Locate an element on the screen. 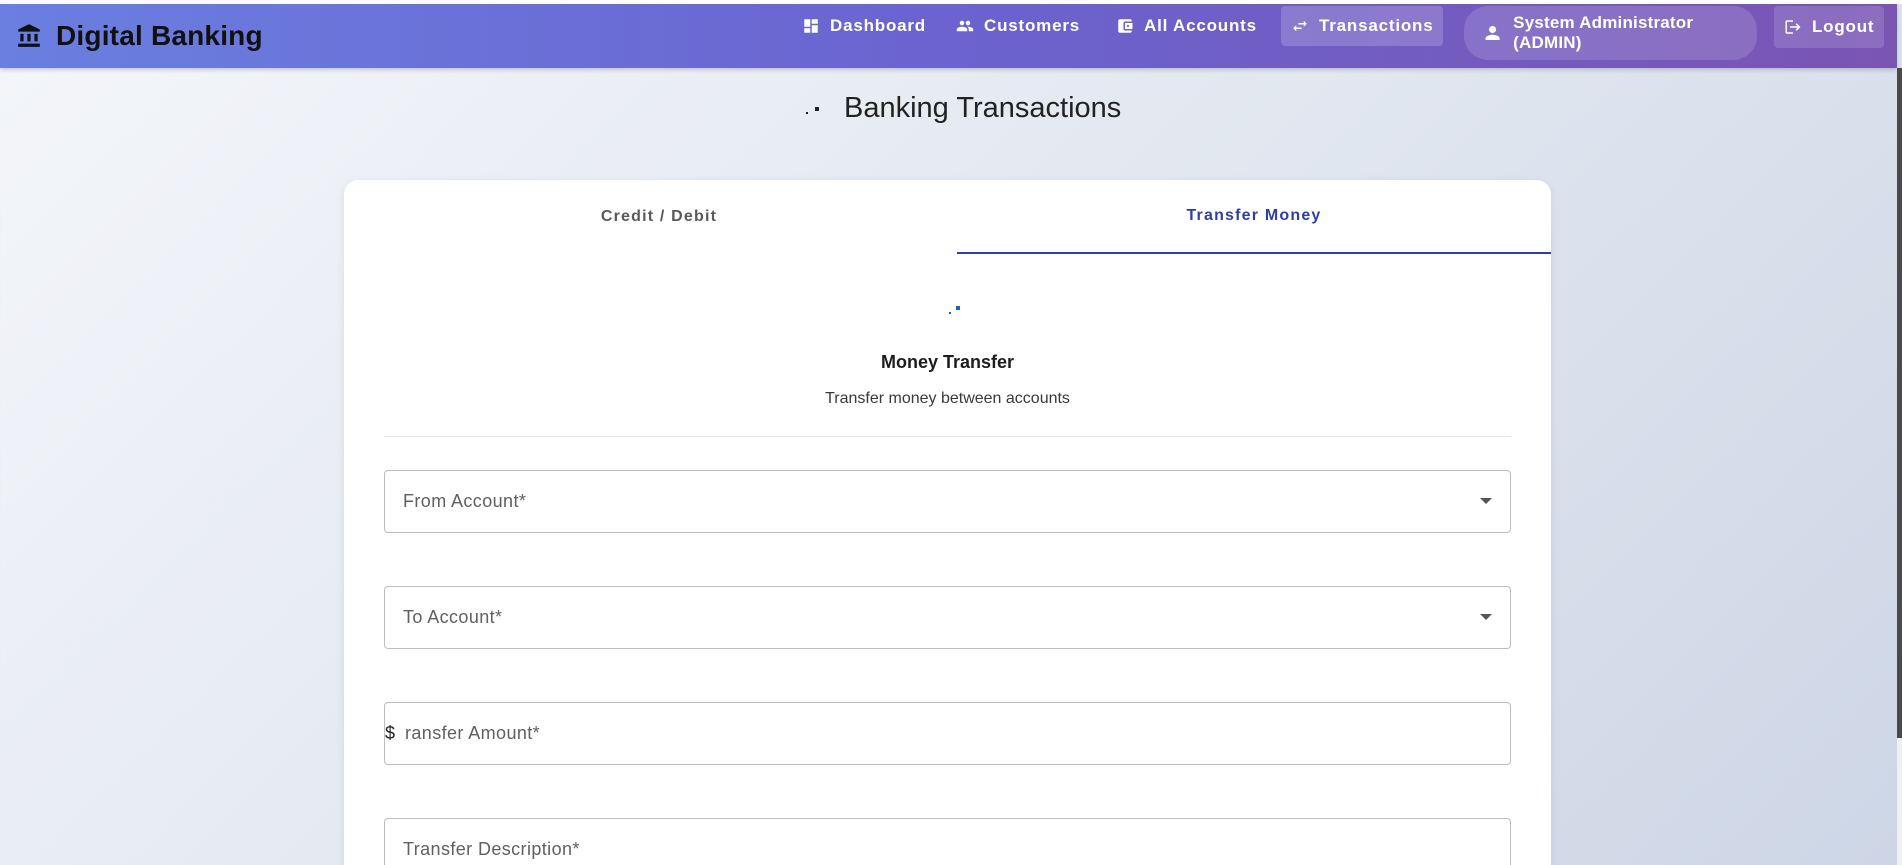 Image resolution: width=1902 pixels, height=865 pixels. tab-credit-debit: Credit / Debit is located at coordinates (659, 217).